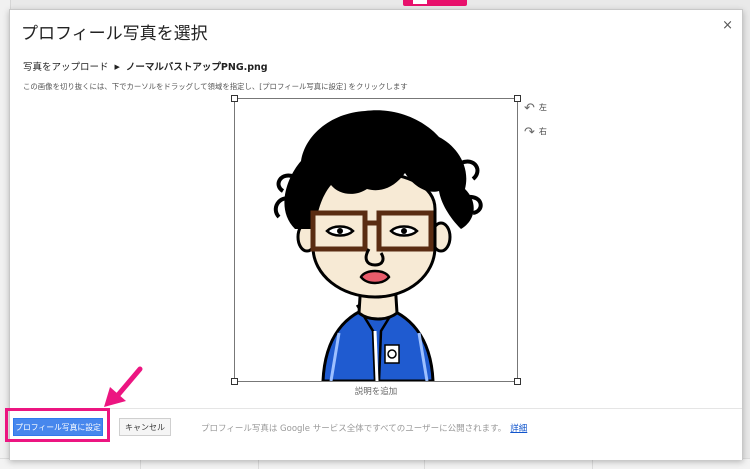 The image size is (750, 469). I want to click on breadcrumb: 写真をアップロード ▶ ノーマルバストアップPNG.png, so click(145, 66).